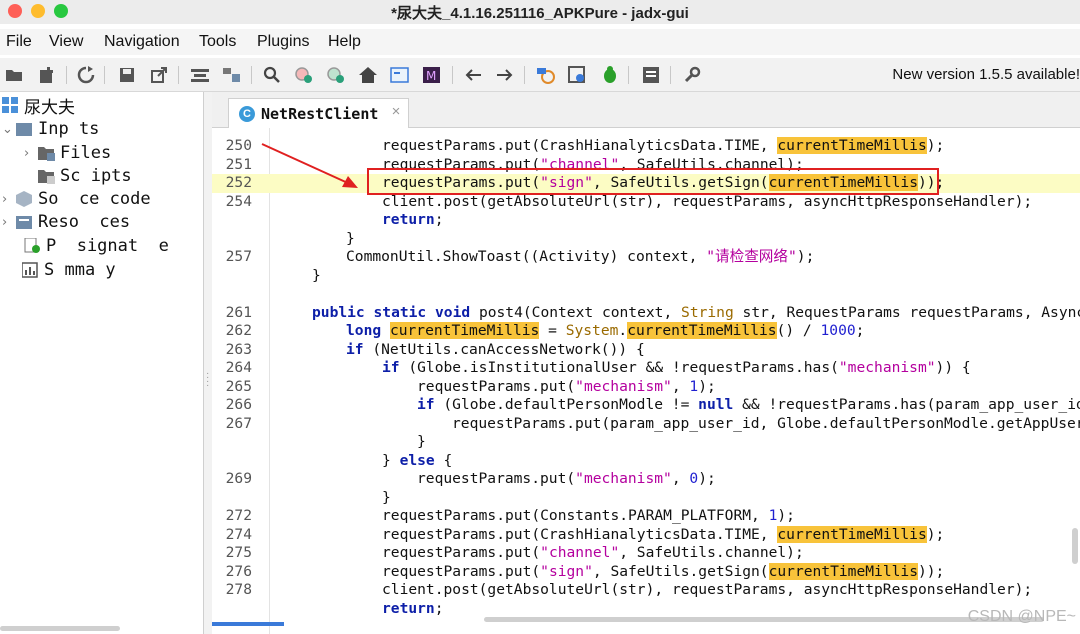 The image size is (1080, 634). I want to click on title-bar: *尿大夫_4.1.16.251116_APKPure - jadx-gui, so click(540, 12).